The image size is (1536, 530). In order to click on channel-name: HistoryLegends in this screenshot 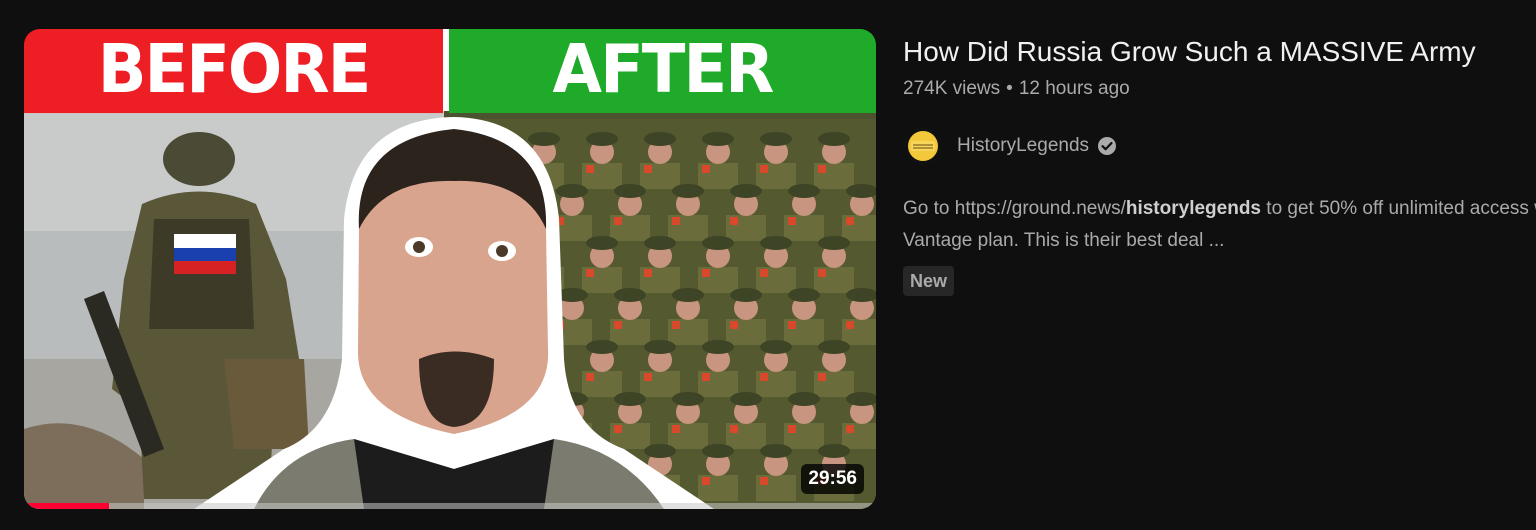, I will do `click(1023, 146)`.